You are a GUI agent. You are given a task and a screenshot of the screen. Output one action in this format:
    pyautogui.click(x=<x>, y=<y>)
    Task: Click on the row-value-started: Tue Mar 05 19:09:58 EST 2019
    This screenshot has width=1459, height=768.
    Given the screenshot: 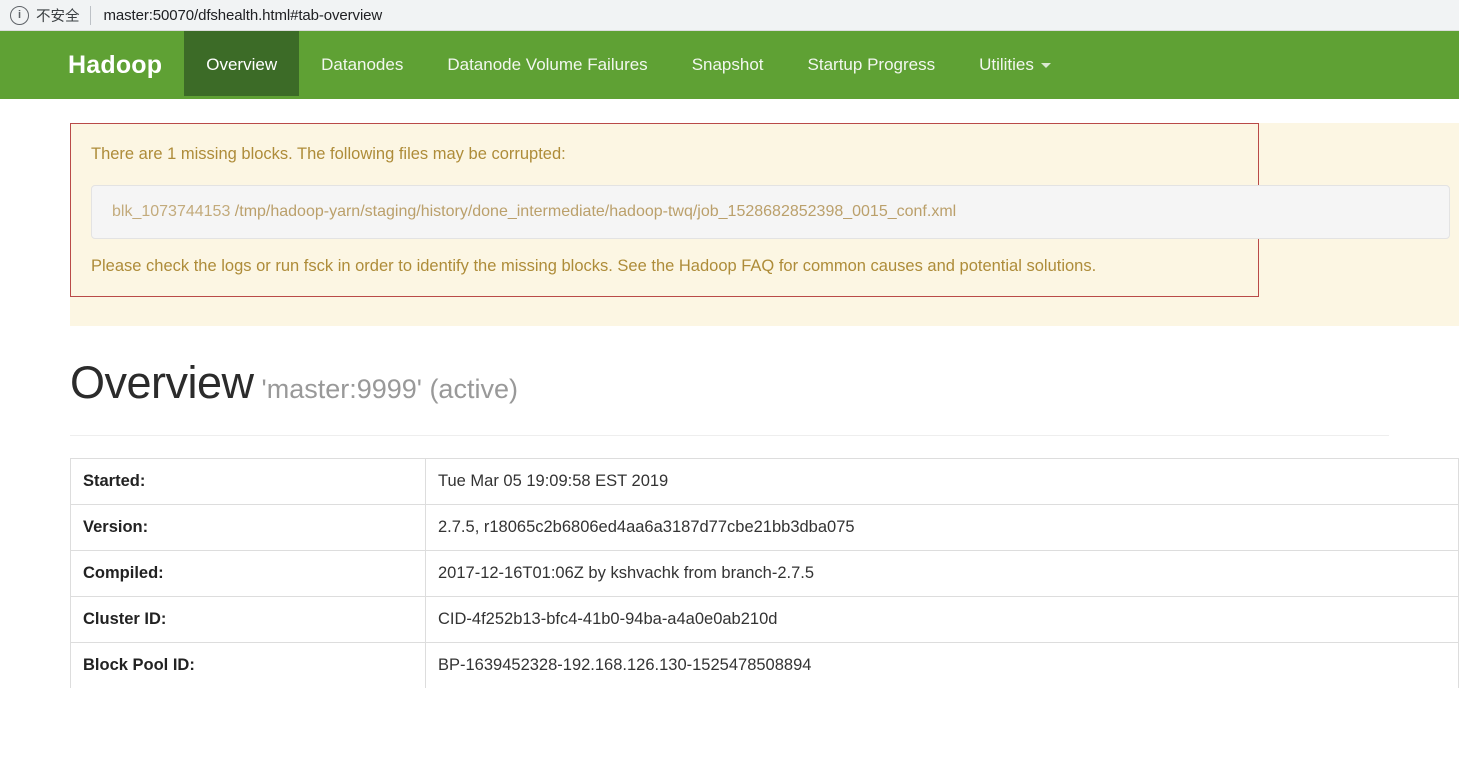 What is the action you would take?
    pyautogui.click(x=942, y=481)
    